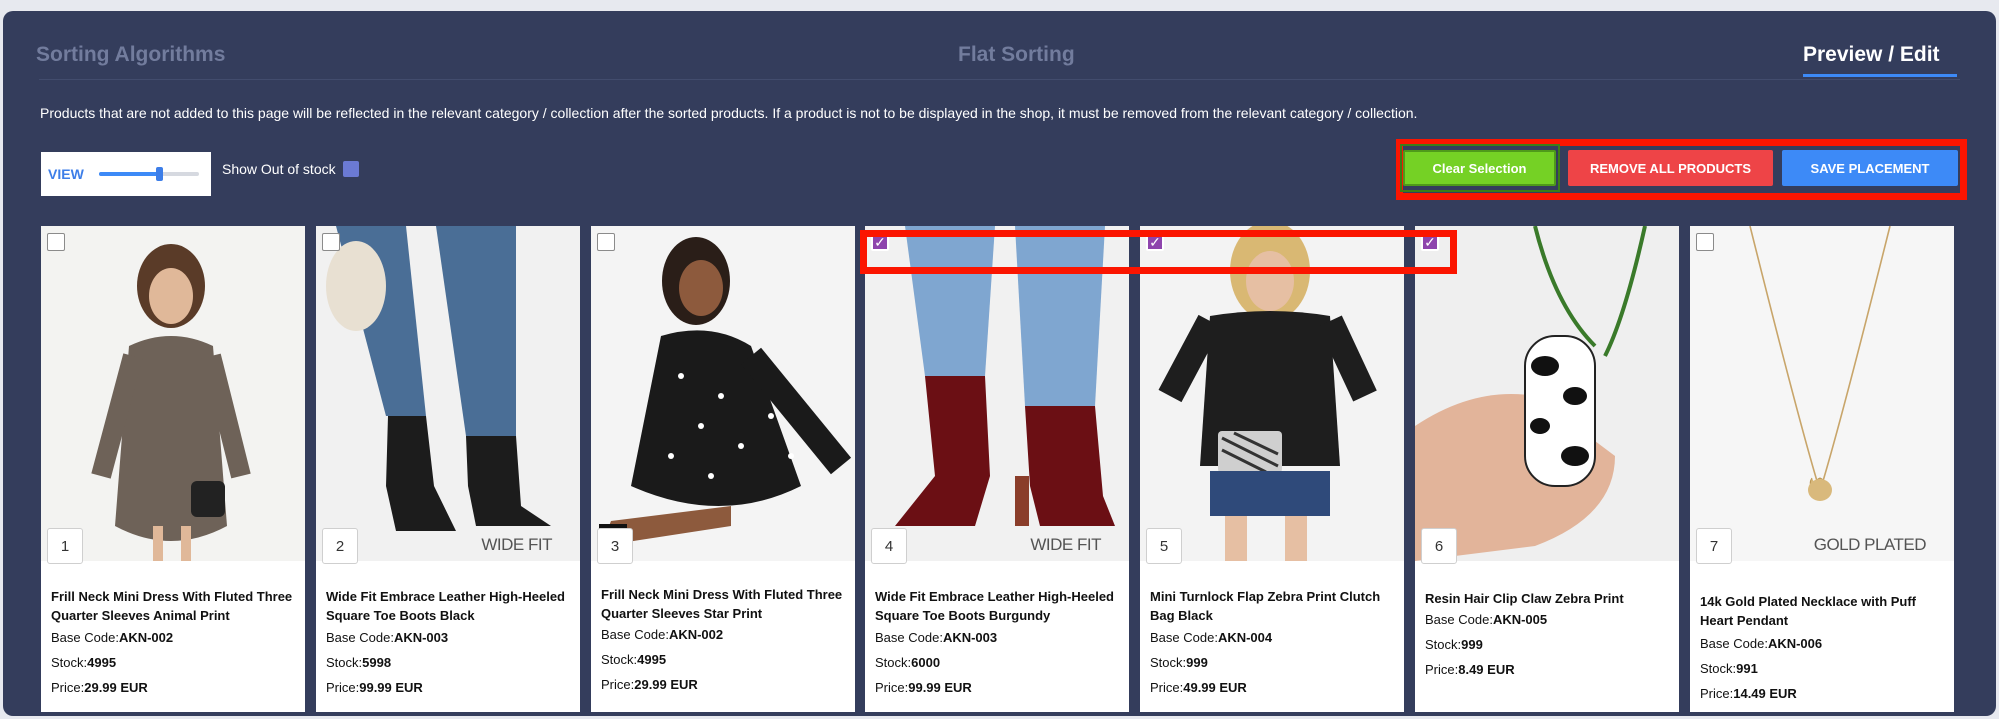 Image resolution: width=1999 pixels, height=719 pixels. What do you see at coordinates (999, 79) in the screenshot?
I see `divider` at bounding box center [999, 79].